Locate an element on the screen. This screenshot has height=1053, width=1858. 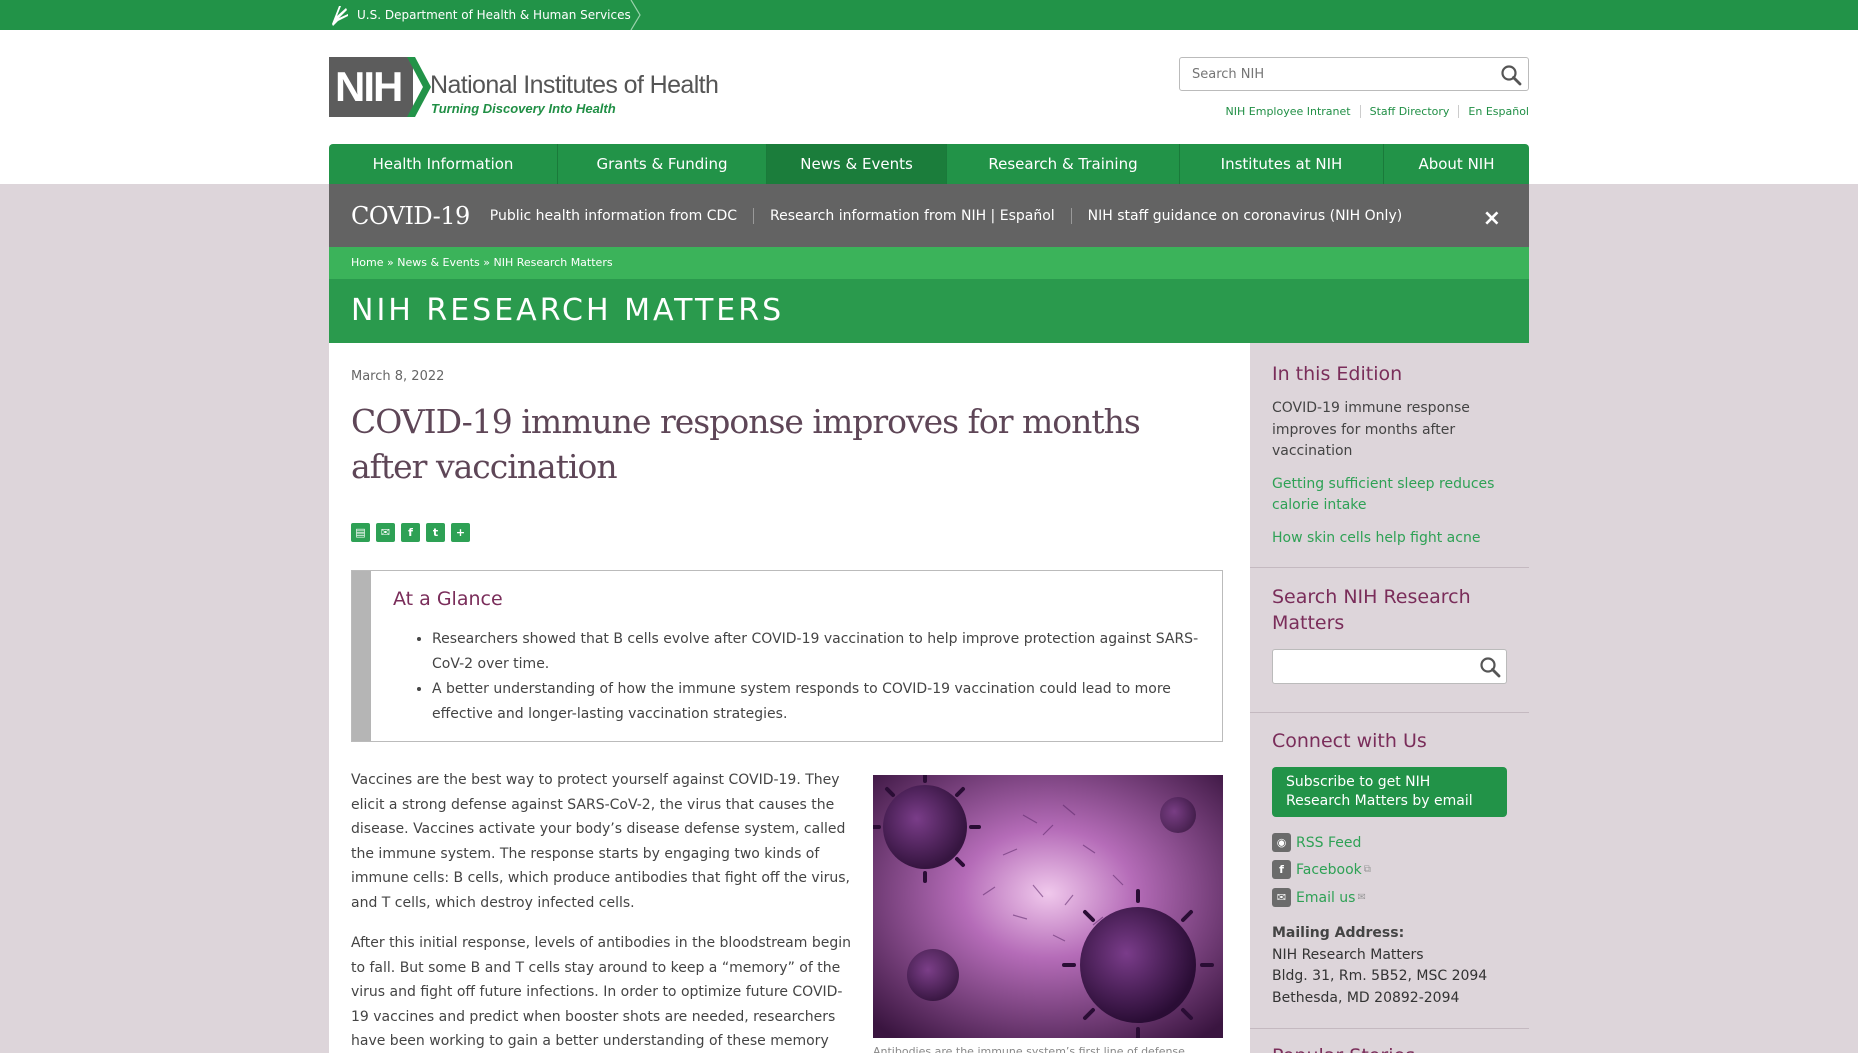
nav-health-information: Health Information is located at coordinates (443, 164).